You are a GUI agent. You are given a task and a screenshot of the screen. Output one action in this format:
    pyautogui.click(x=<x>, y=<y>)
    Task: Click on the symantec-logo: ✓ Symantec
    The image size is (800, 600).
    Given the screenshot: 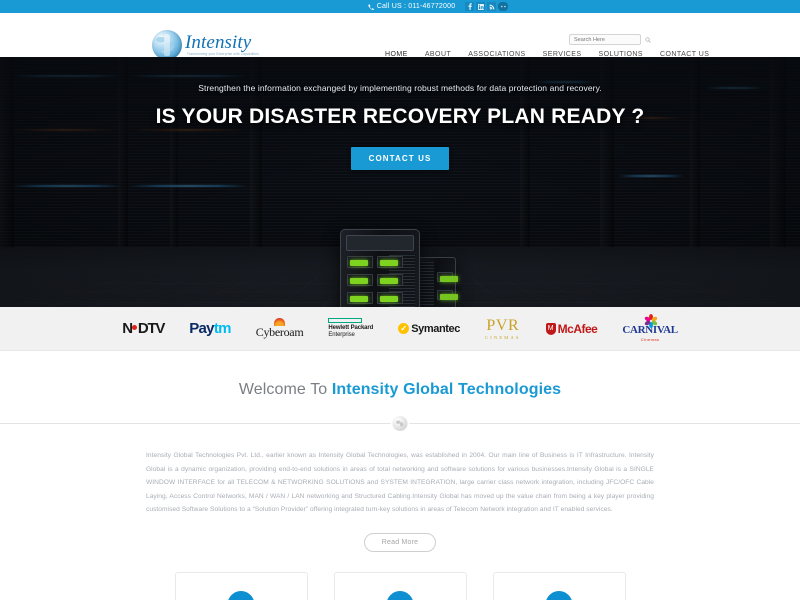 What is the action you would take?
    pyautogui.click(x=429, y=329)
    